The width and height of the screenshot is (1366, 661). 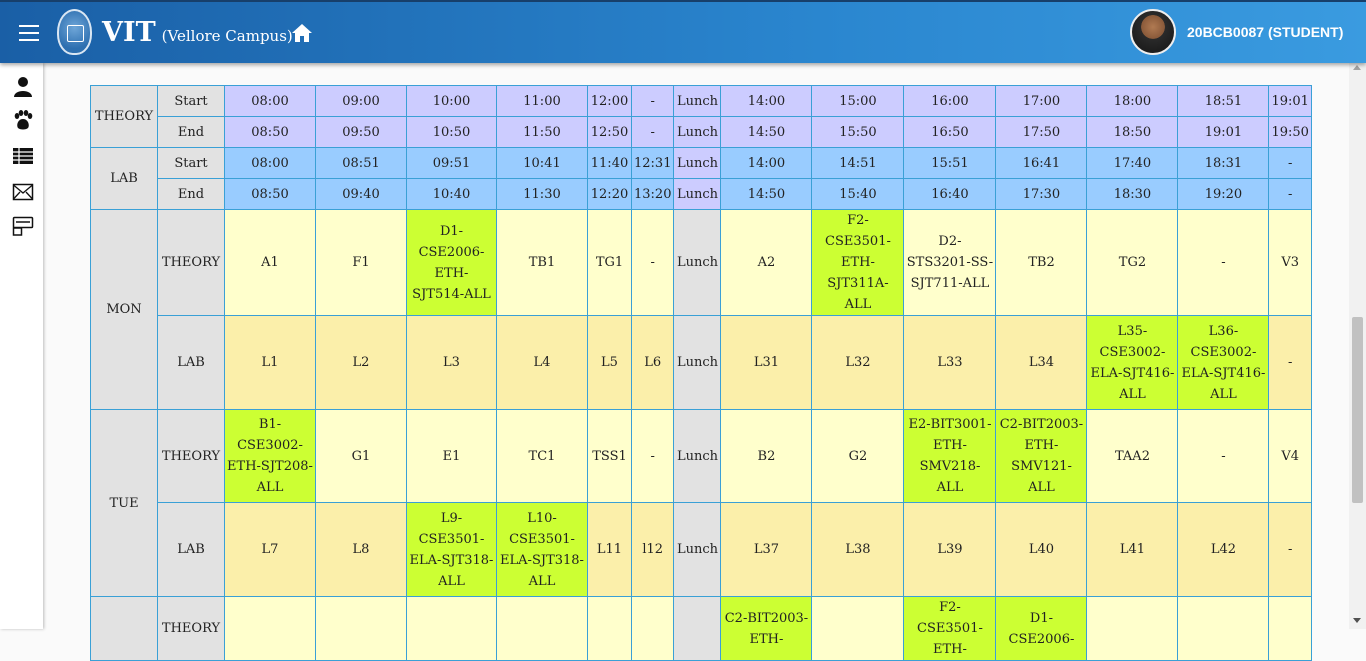 What do you see at coordinates (451, 194) in the screenshot?
I see `time-cell: 10:40` at bounding box center [451, 194].